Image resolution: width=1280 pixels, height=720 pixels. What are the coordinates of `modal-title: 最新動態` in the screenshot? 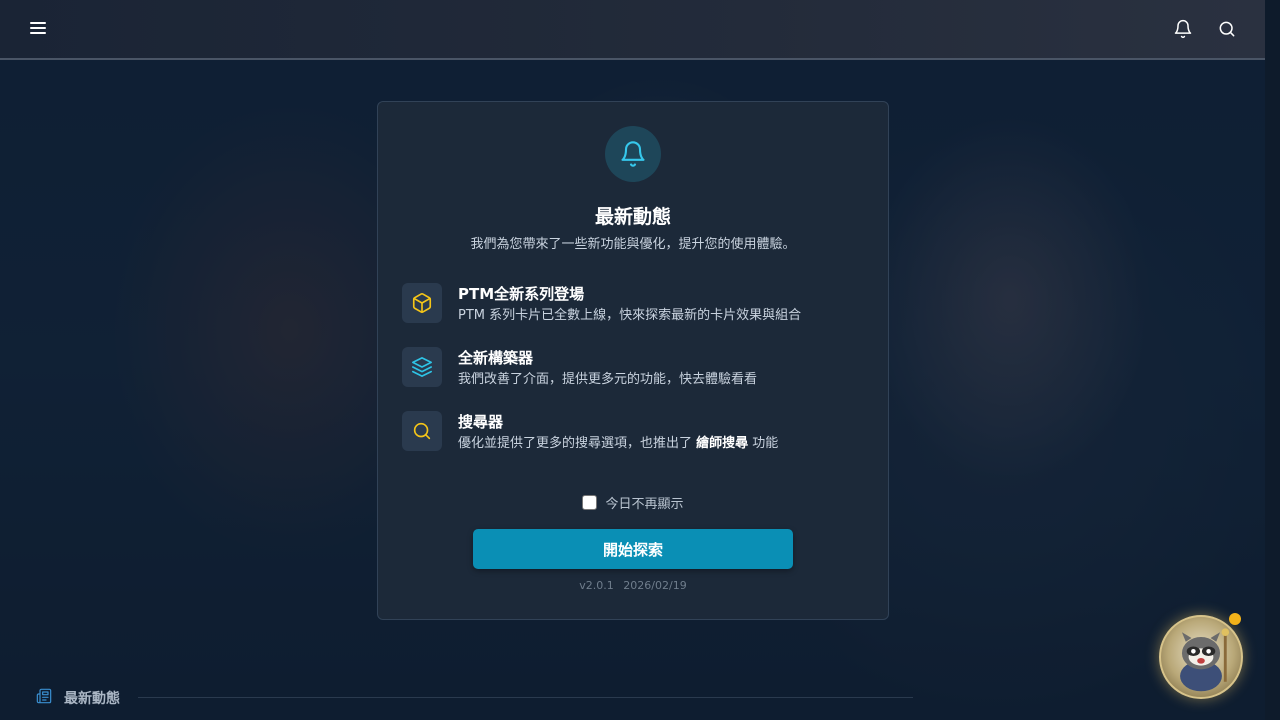 It's located at (632, 217).